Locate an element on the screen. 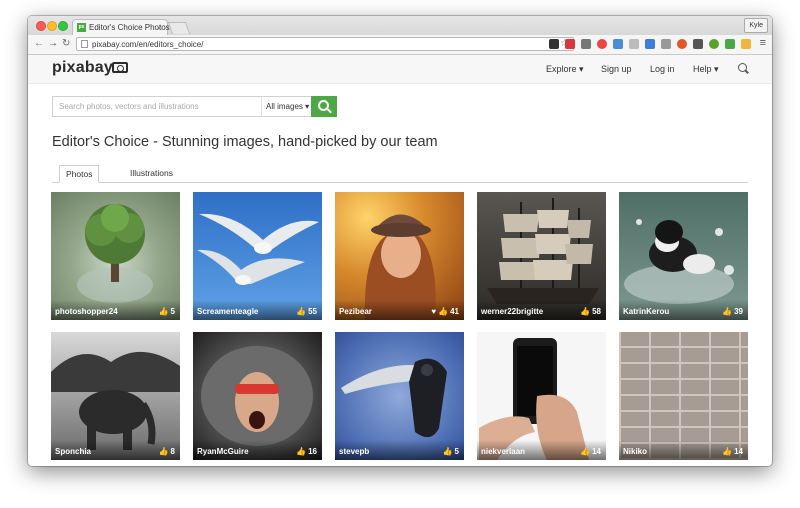  heart-icon: ♥ is located at coordinates (434, 311).